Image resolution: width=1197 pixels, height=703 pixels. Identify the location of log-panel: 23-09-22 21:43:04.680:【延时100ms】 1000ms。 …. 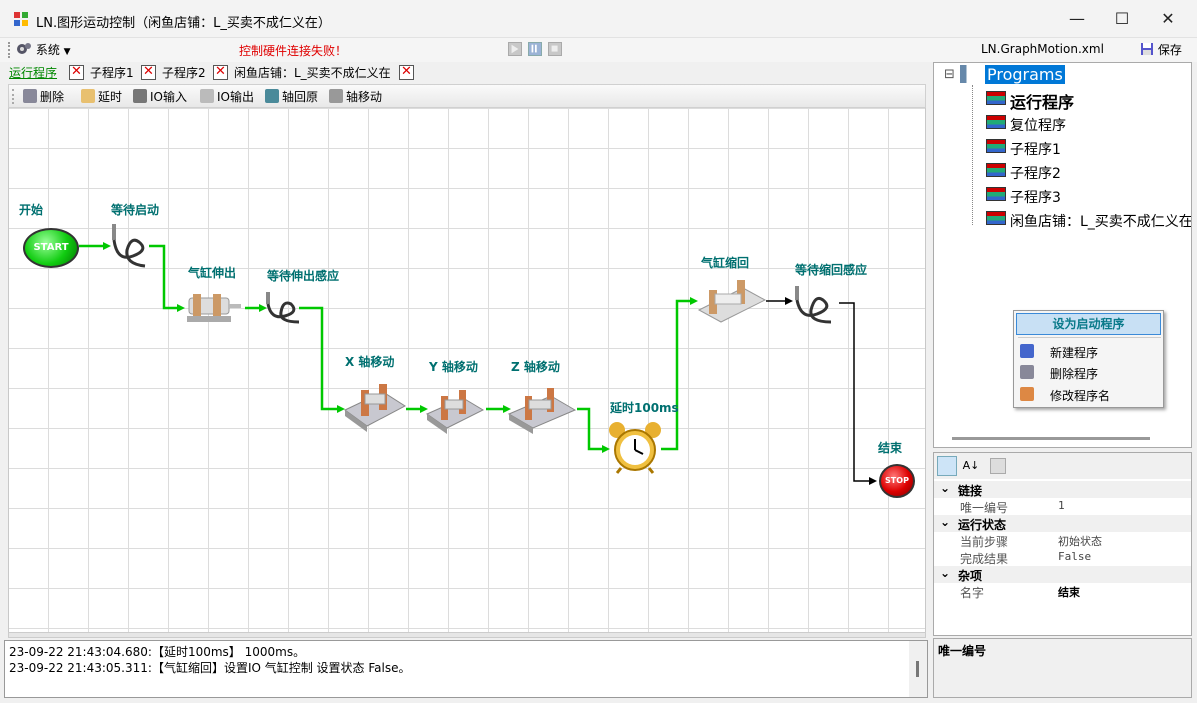
(466, 669).